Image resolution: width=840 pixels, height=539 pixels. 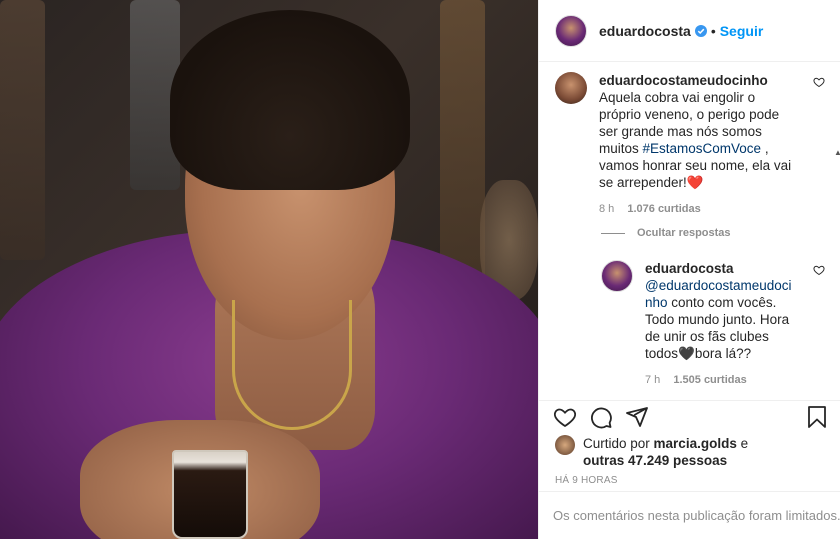 I want to click on hair, so click(x=290, y=100).